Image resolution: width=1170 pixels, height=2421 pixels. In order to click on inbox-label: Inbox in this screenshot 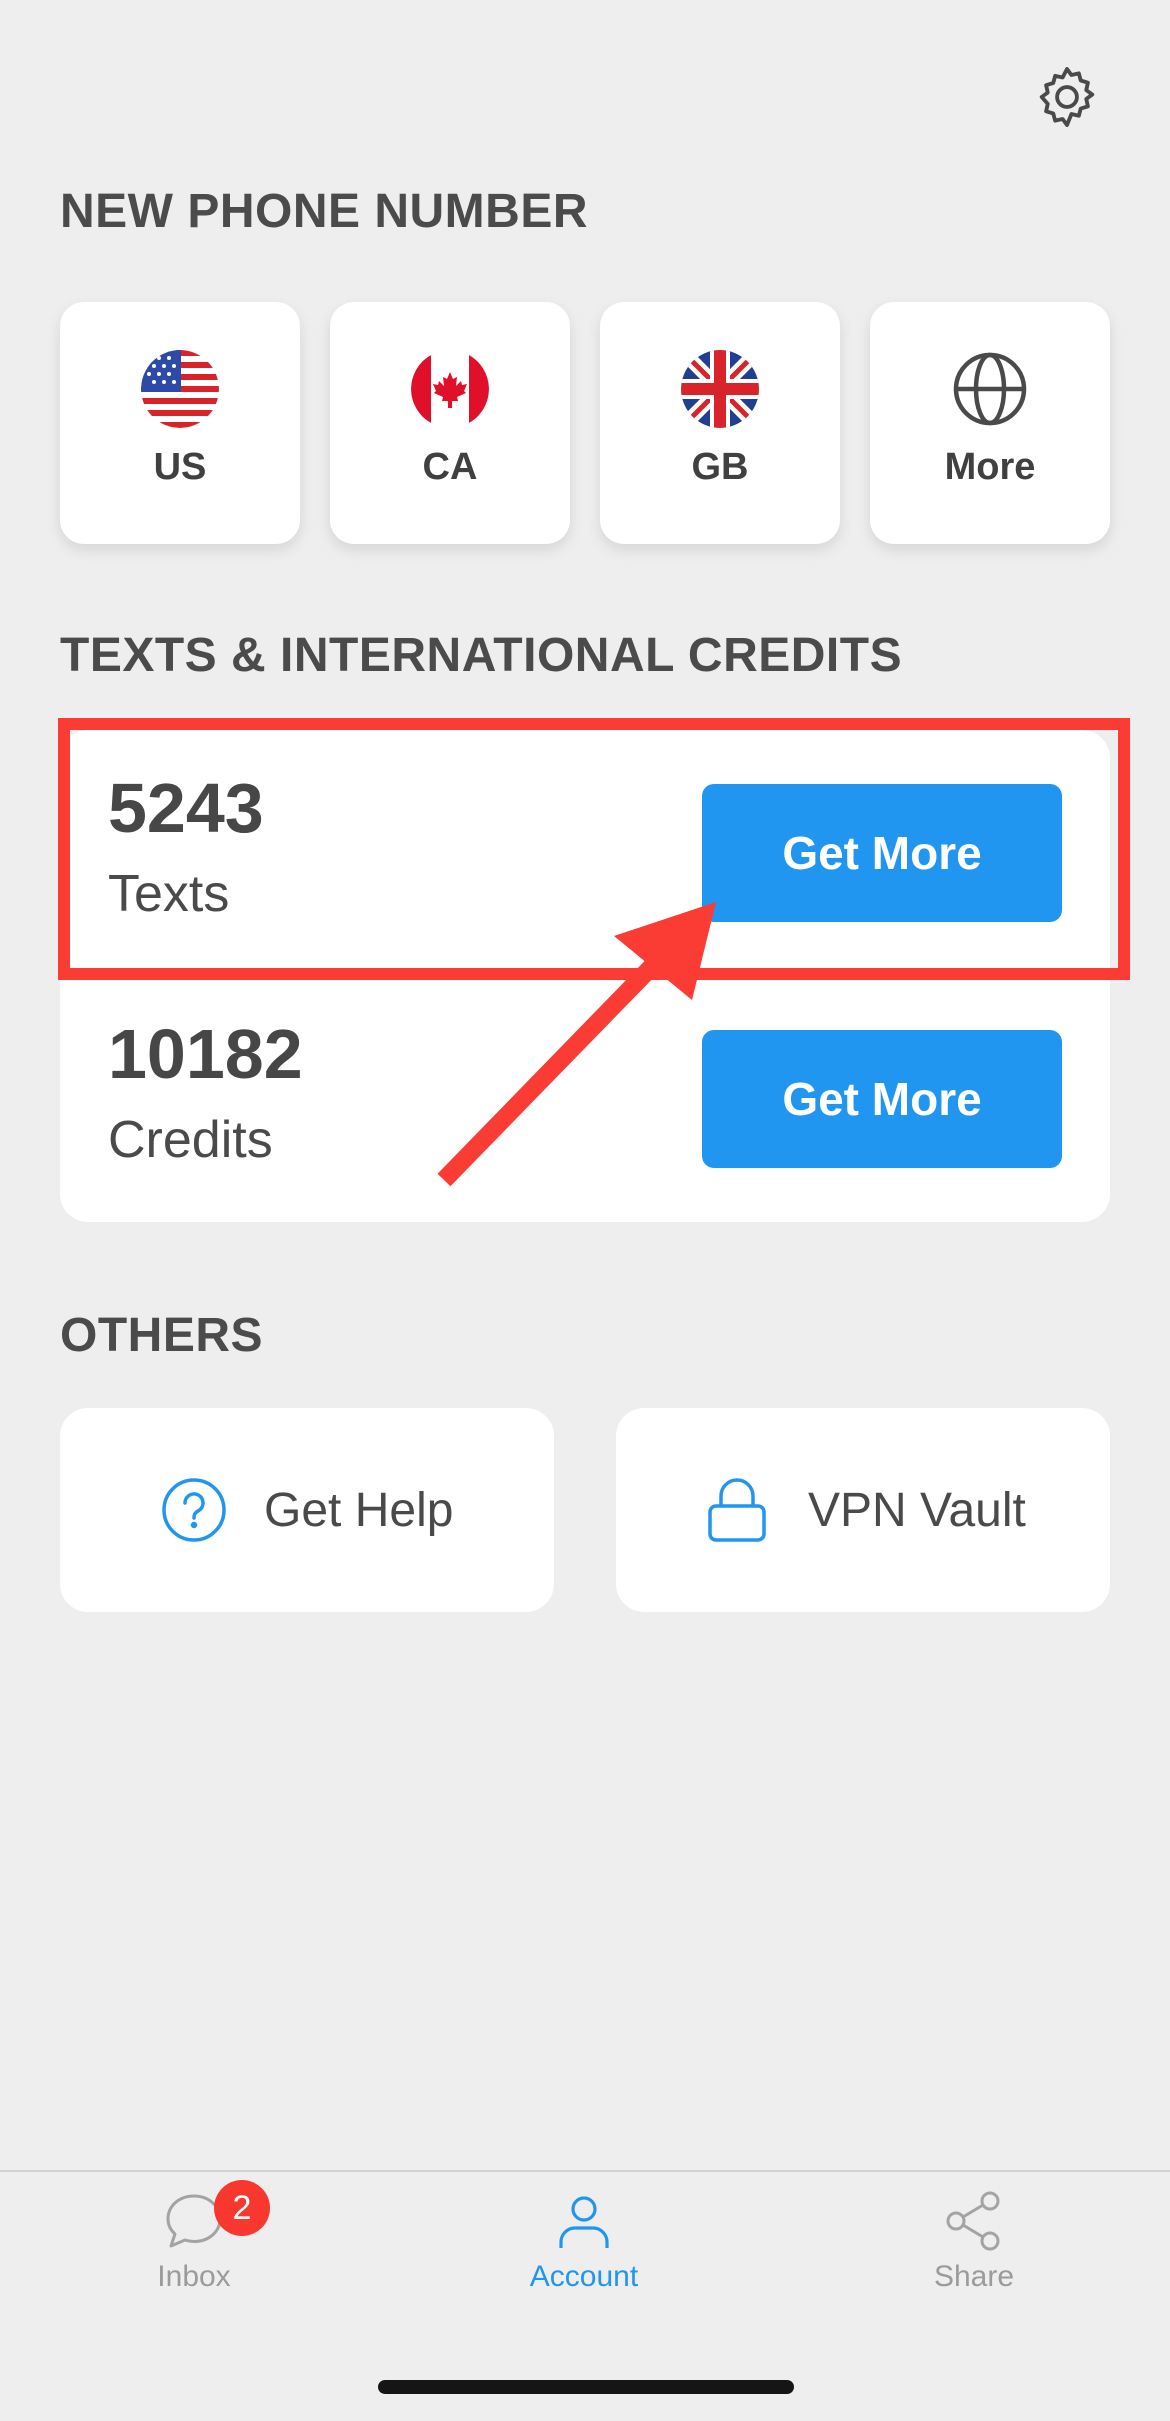, I will do `click(194, 2276)`.